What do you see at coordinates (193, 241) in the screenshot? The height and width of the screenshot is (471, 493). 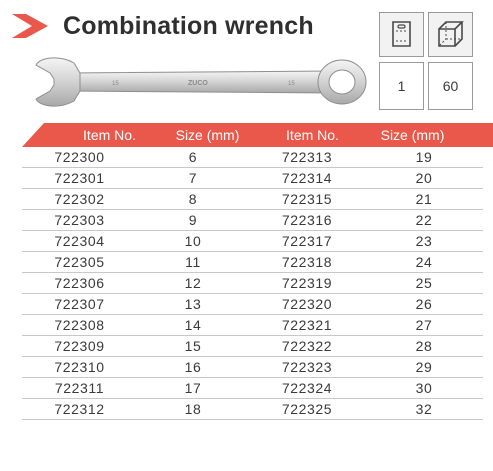 I see `table-cell-size: 10` at bounding box center [193, 241].